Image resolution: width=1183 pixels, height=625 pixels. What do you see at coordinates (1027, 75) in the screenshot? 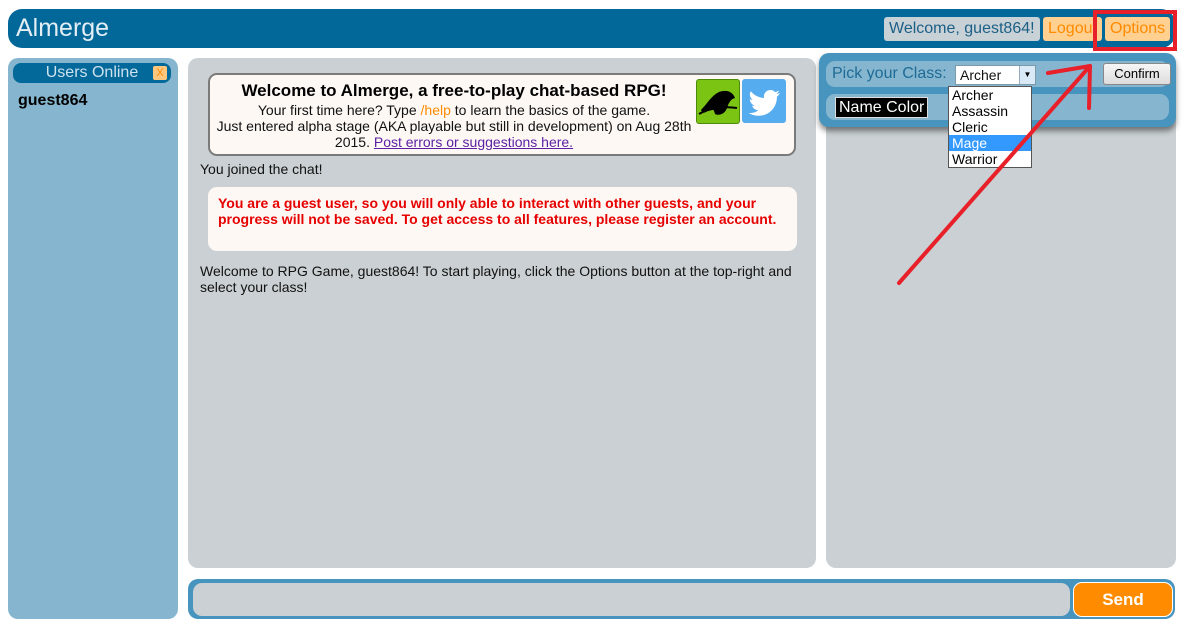
I see `chevron-down-icon: ▼` at bounding box center [1027, 75].